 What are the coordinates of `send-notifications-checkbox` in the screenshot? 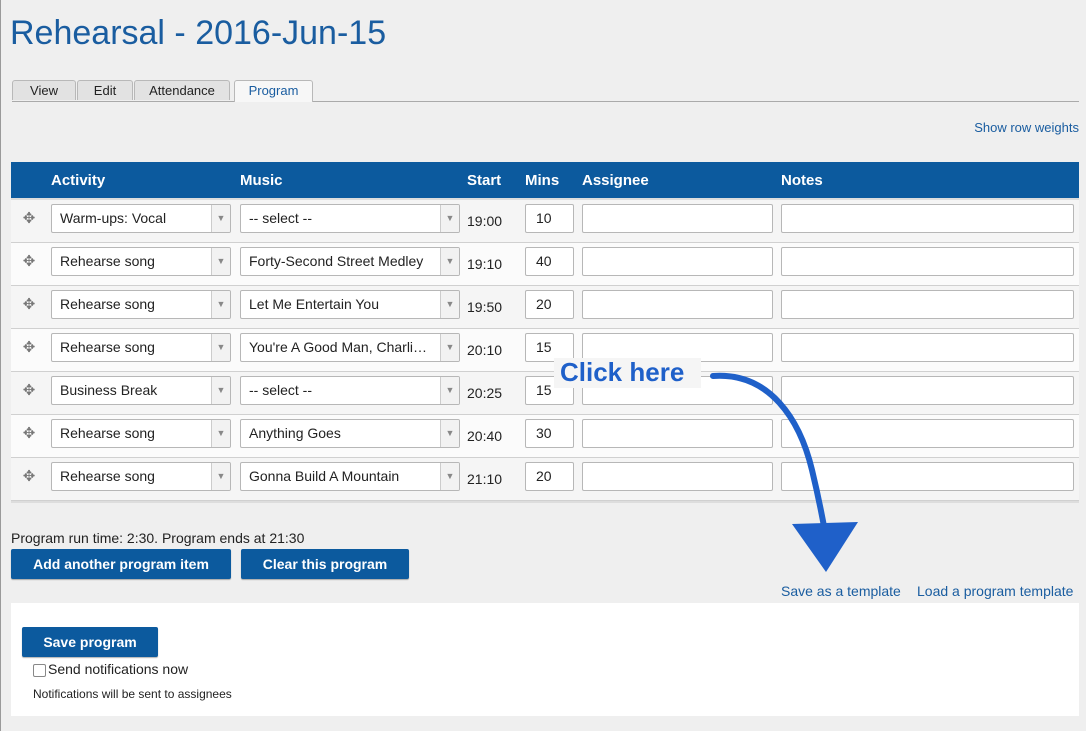 It's located at (39, 670).